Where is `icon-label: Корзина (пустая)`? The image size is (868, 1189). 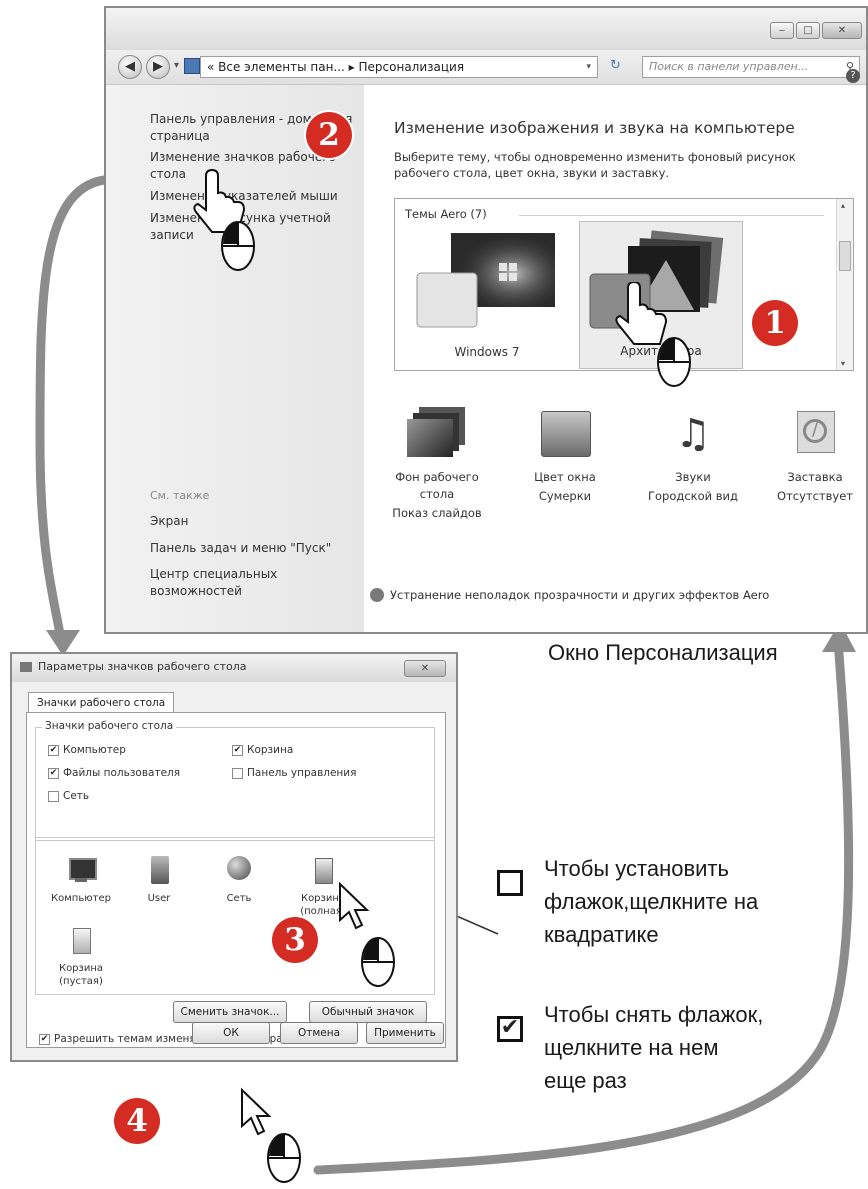 icon-label: Корзина (пустая) is located at coordinates (81, 975).